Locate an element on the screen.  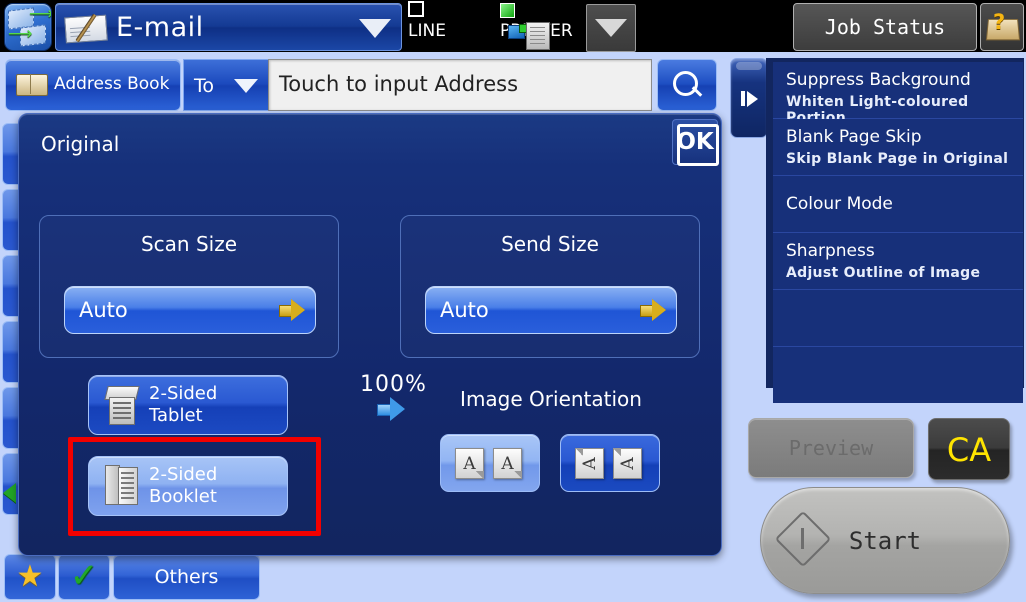
address-input: Touch to input Address is located at coordinates (460, 85).